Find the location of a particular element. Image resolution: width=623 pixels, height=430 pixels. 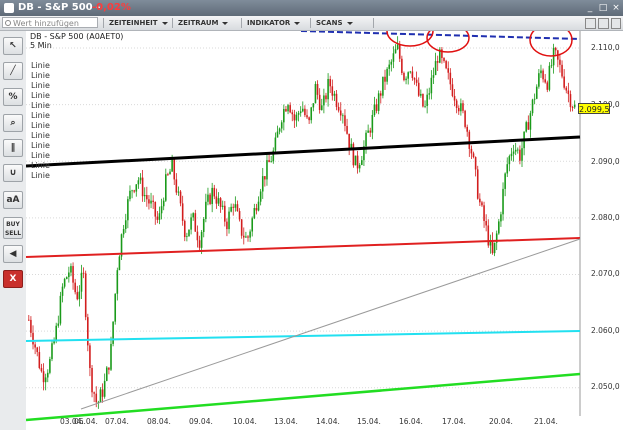

x-tick-label: 13.04. is located at coordinates (286, 421).